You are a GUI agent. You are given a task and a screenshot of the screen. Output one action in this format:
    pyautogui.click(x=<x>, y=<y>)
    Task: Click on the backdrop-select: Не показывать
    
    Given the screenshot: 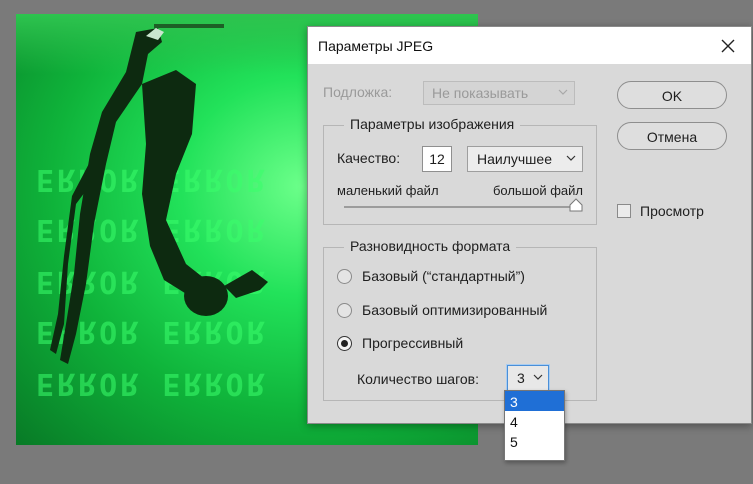 What is the action you would take?
    pyautogui.click(x=499, y=93)
    